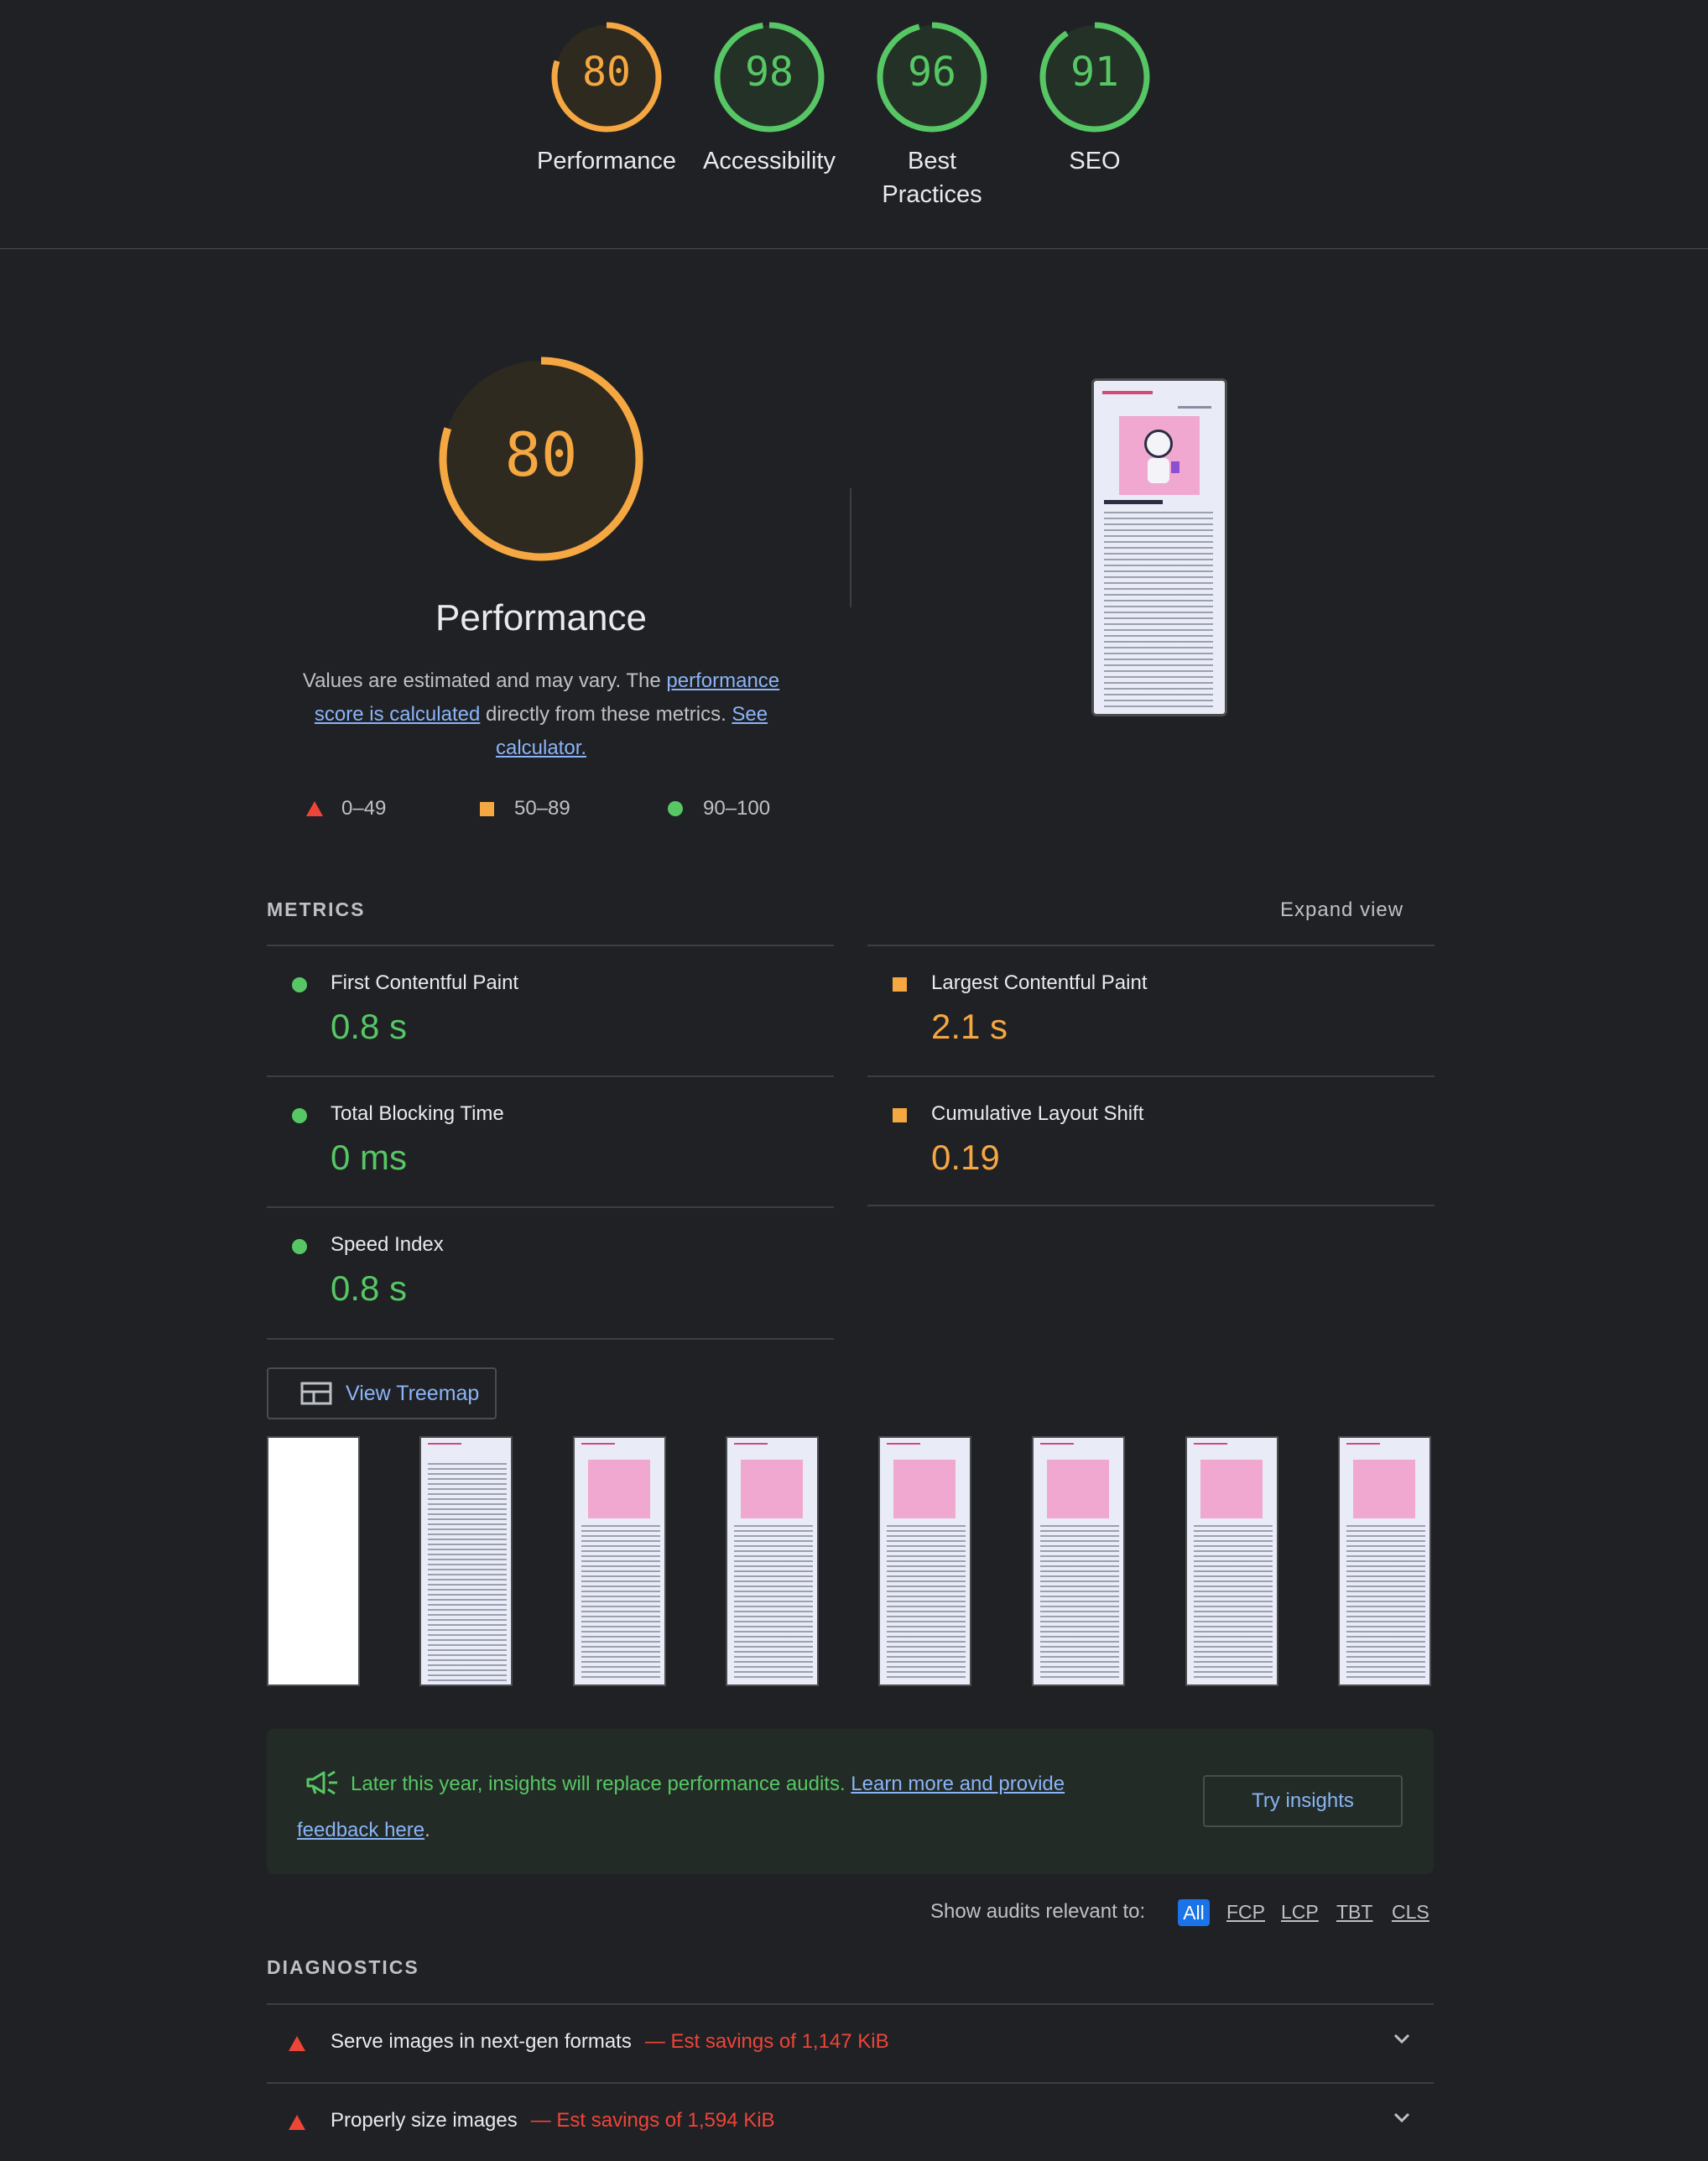 This screenshot has height=2161, width=1708. Describe the element at coordinates (769, 161) in the screenshot. I see `accessibility-label: Accessibility` at that location.